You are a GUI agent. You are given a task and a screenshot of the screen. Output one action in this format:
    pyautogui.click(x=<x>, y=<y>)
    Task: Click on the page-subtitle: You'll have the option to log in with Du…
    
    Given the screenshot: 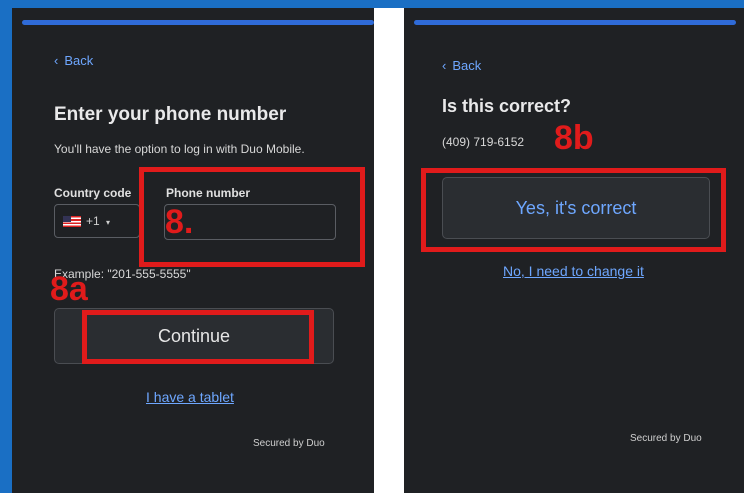 What is the action you would take?
    pyautogui.click(x=179, y=149)
    